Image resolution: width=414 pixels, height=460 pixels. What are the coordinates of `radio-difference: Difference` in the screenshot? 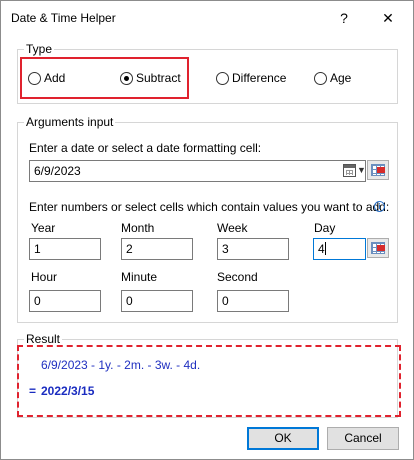 It's located at (251, 78).